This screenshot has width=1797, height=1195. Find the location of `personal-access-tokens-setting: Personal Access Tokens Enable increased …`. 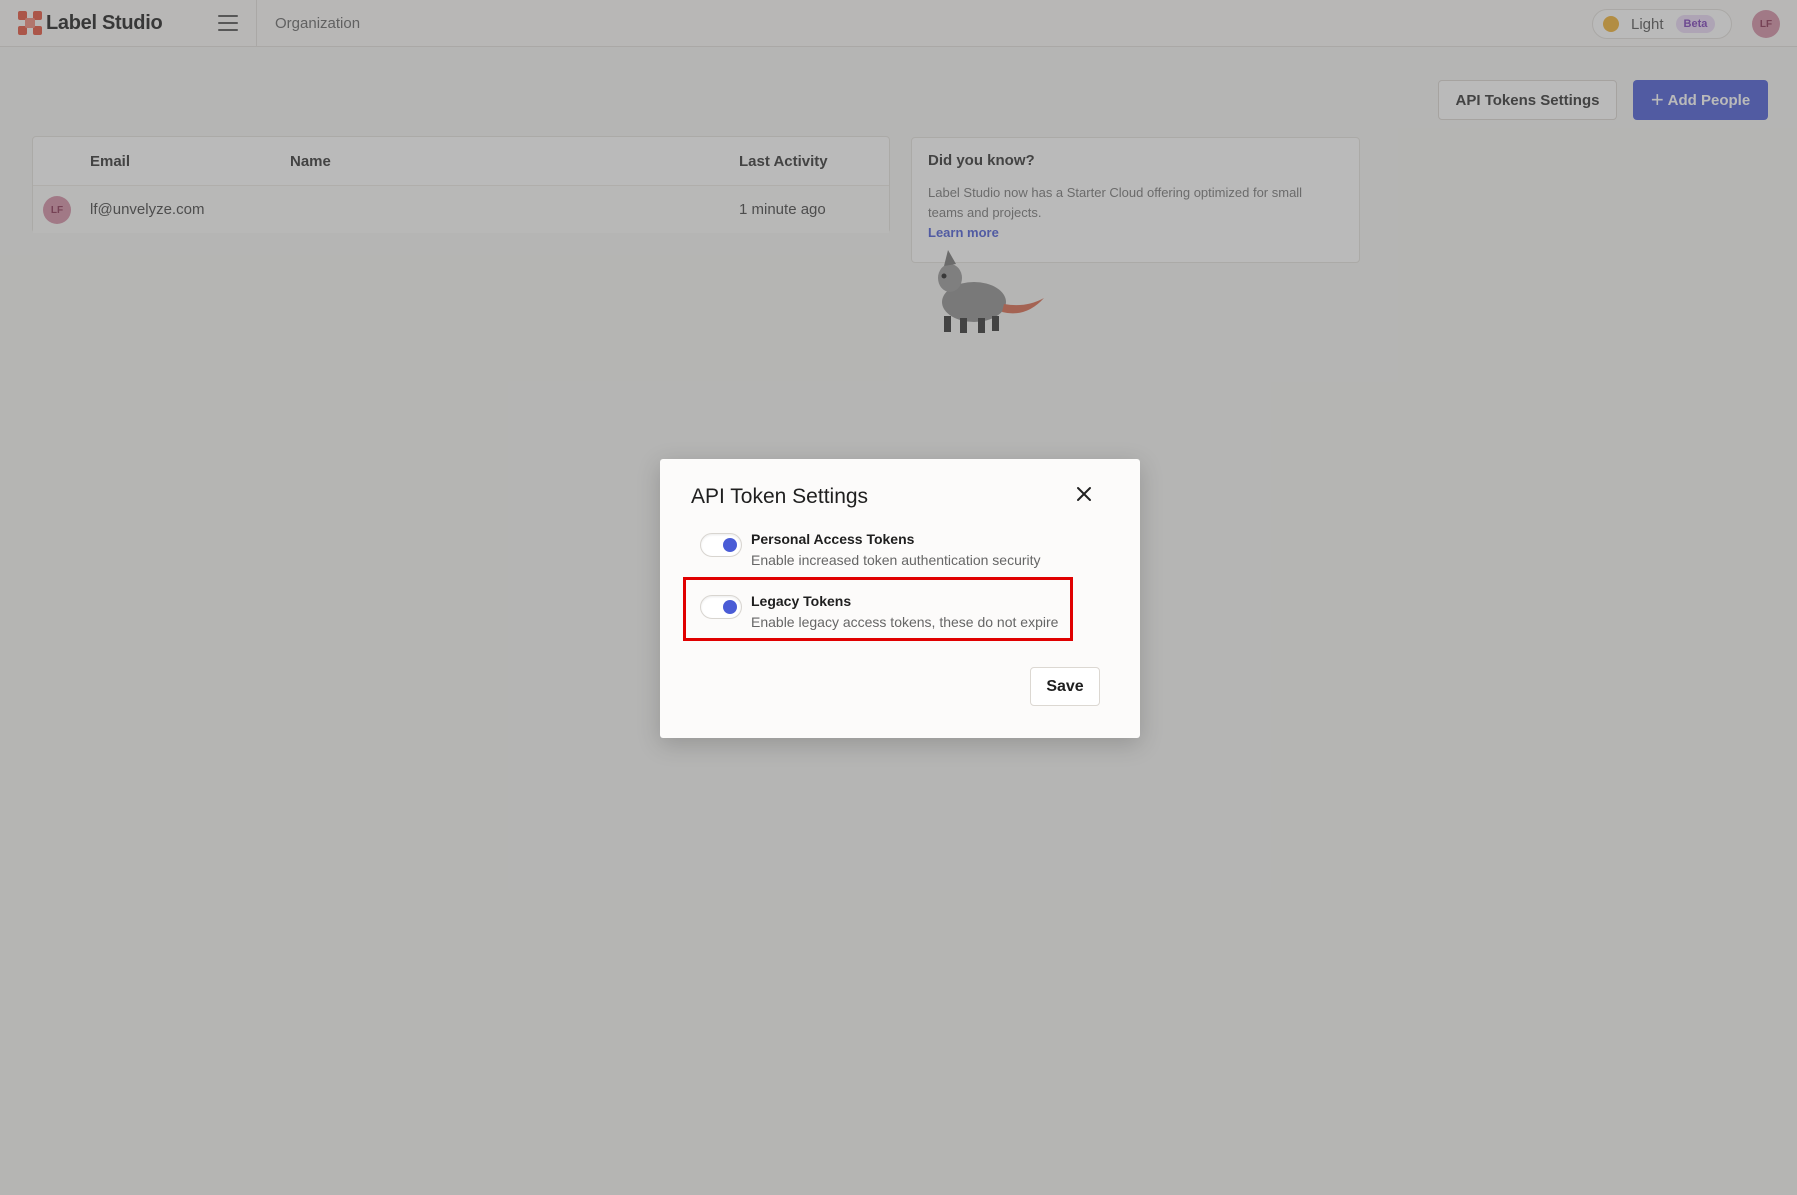

personal-access-tokens-setting: Personal Access Tokens Enable increased … is located at coordinates (900, 552).